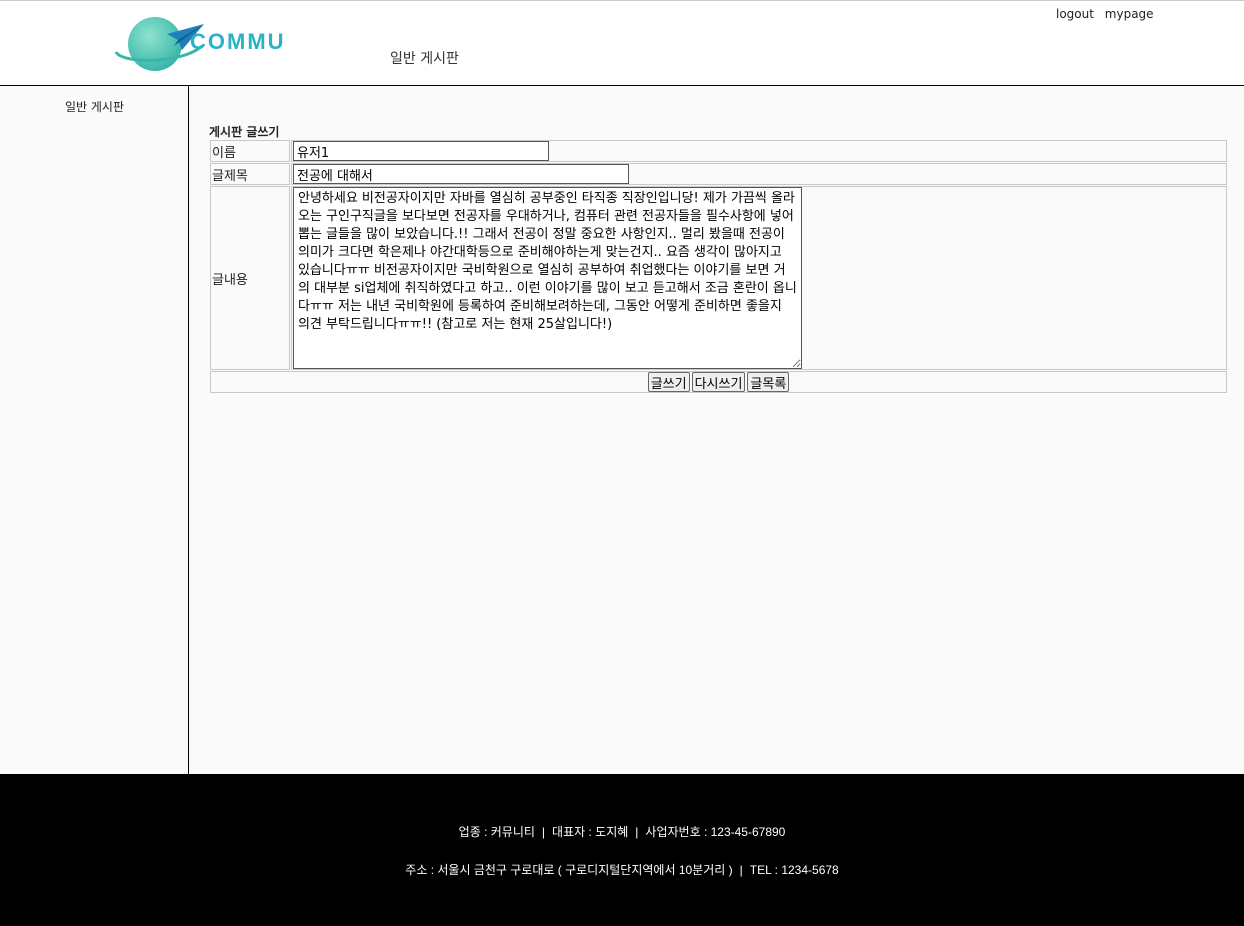  Describe the element at coordinates (590, 832) in the screenshot. I see `footer-representative: 대표자 : 도지혜` at that location.